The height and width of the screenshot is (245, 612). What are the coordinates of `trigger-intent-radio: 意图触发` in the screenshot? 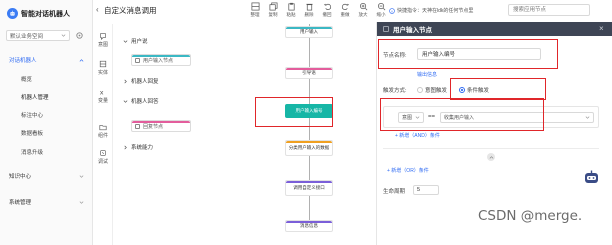 It's located at (432, 90).